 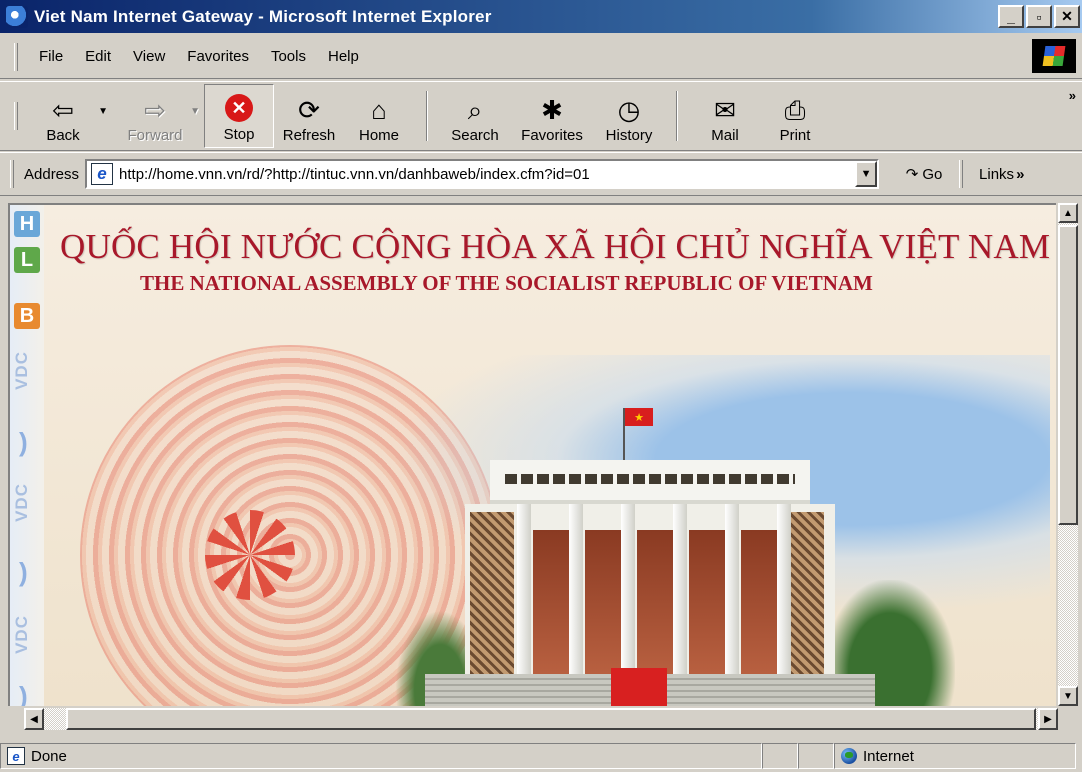 I want to click on print-label: Print, so click(x=795, y=135).